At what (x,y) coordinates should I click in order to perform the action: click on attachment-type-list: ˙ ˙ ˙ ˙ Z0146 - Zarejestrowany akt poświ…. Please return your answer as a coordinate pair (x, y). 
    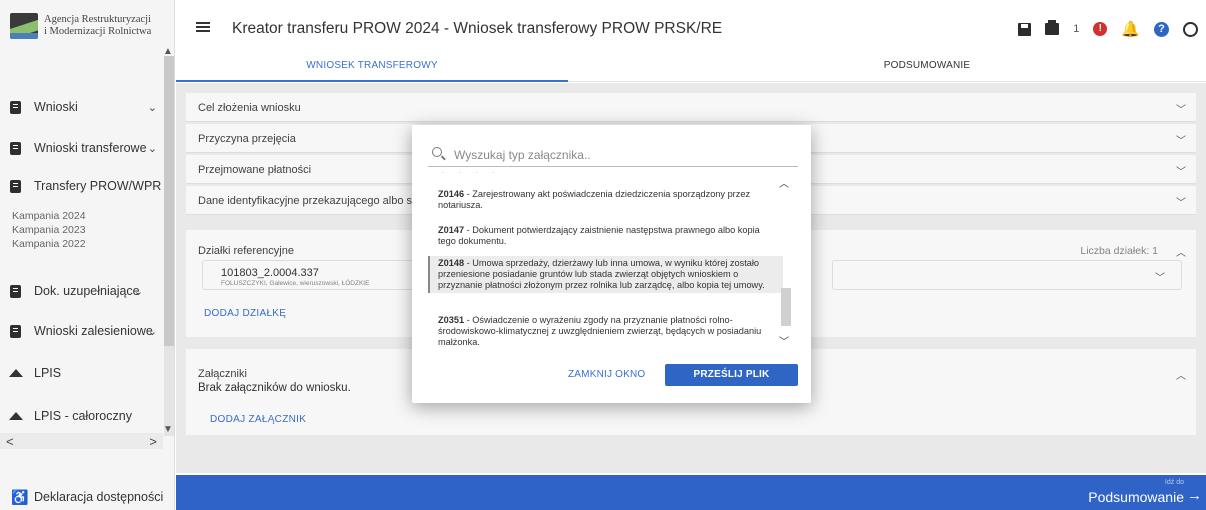
    Looking at the image, I should click on (609, 264).